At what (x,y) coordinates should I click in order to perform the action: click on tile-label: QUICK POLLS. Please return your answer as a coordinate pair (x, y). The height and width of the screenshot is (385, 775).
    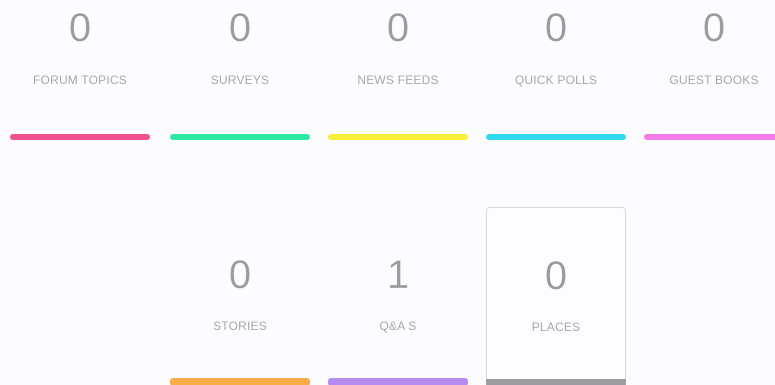
    Looking at the image, I should click on (556, 80).